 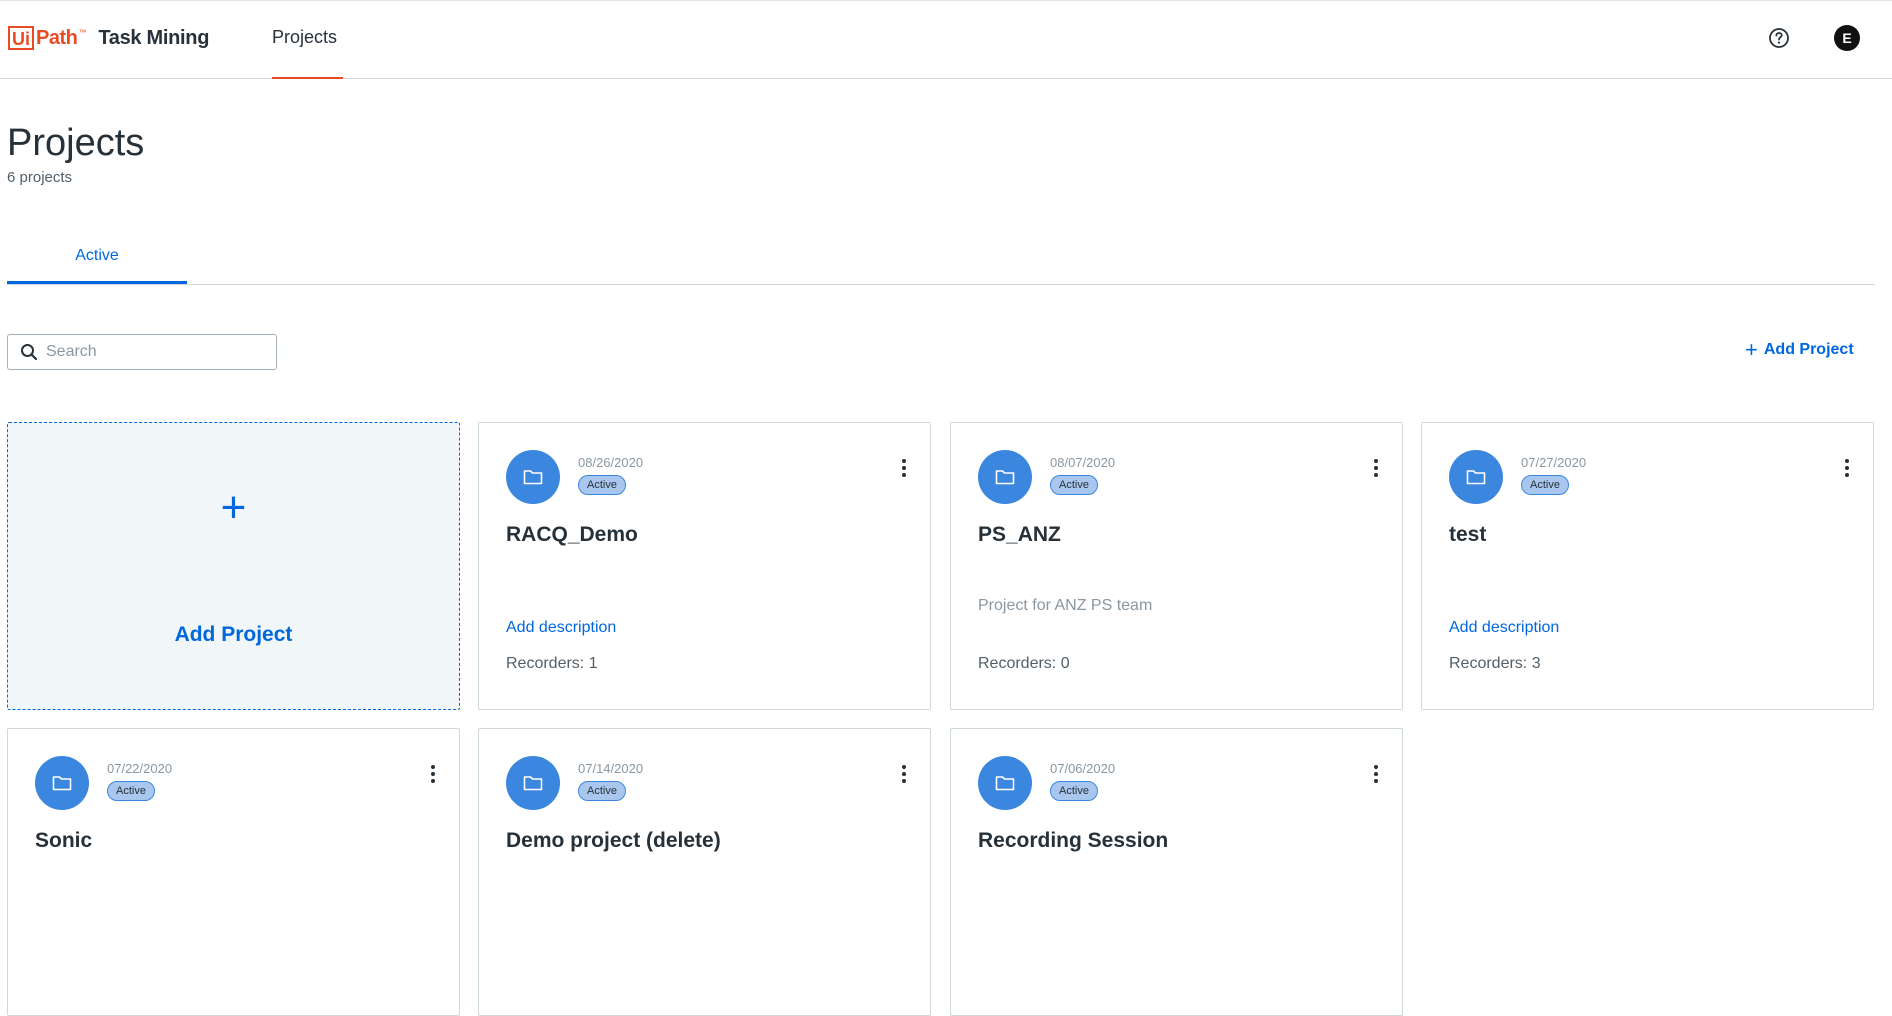 I want to click on nav-projects: Projects, so click(x=304, y=37).